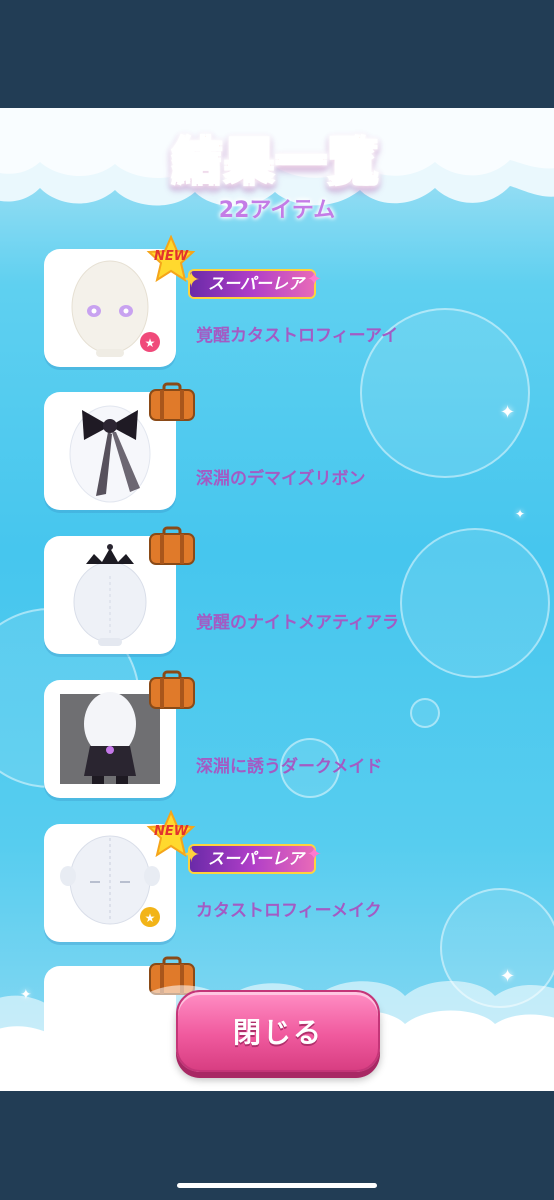 The image size is (554, 1200). Describe the element at coordinates (289, 767) in the screenshot. I see `item-name: 深淵に誘うダークメイド` at that location.